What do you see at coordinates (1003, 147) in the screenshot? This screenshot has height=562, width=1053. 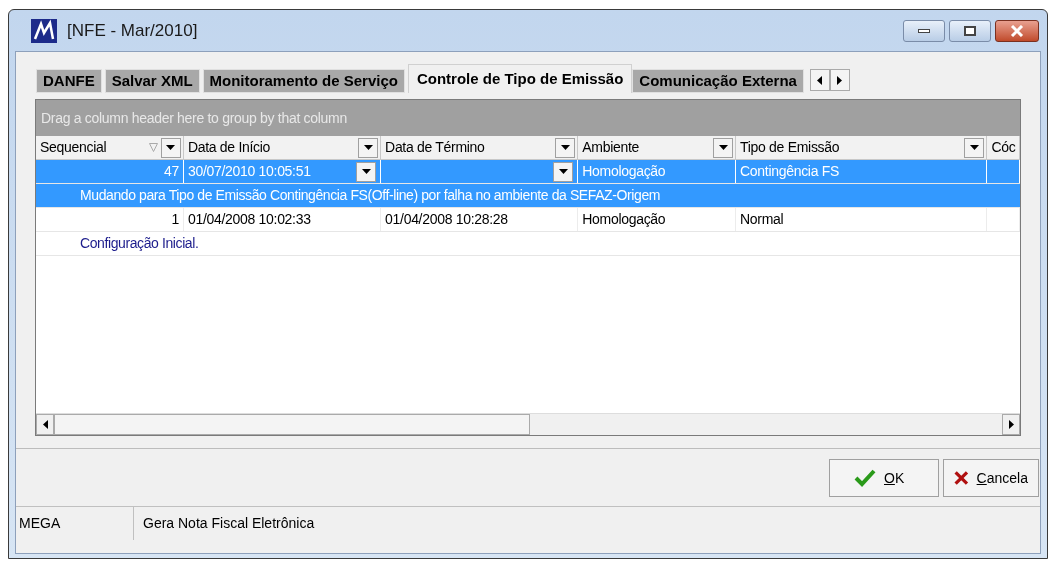 I see `column-header: Cóc` at bounding box center [1003, 147].